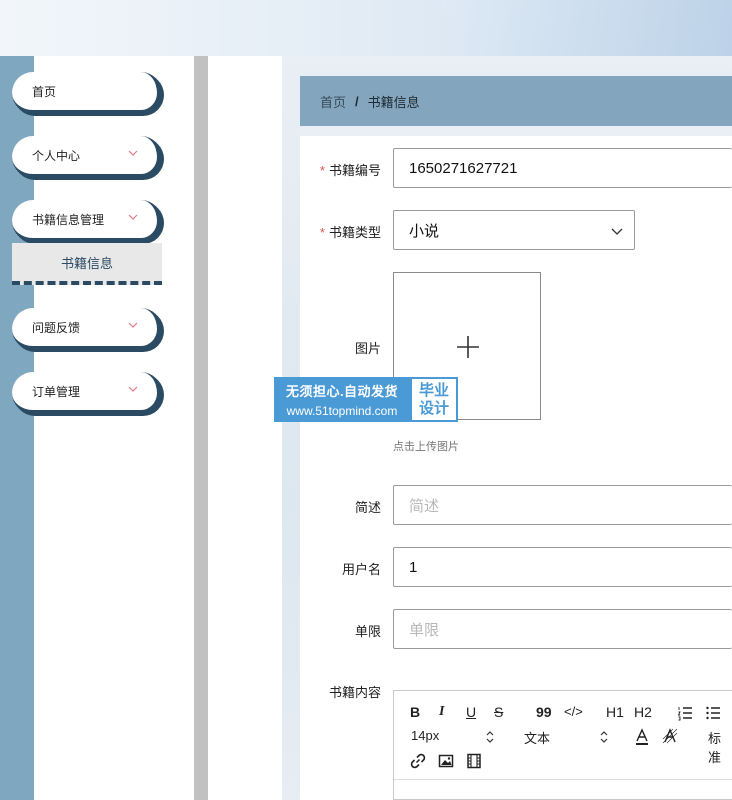 This screenshot has height=800, width=732. Describe the element at coordinates (562, 168) in the screenshot. I see `book-no-input: 1650271627721` at that location.